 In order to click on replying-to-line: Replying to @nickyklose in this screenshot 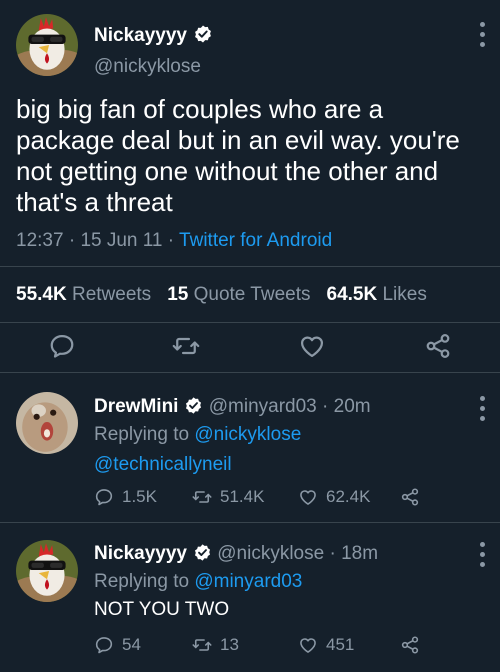, I will do `click(197, 435)`.